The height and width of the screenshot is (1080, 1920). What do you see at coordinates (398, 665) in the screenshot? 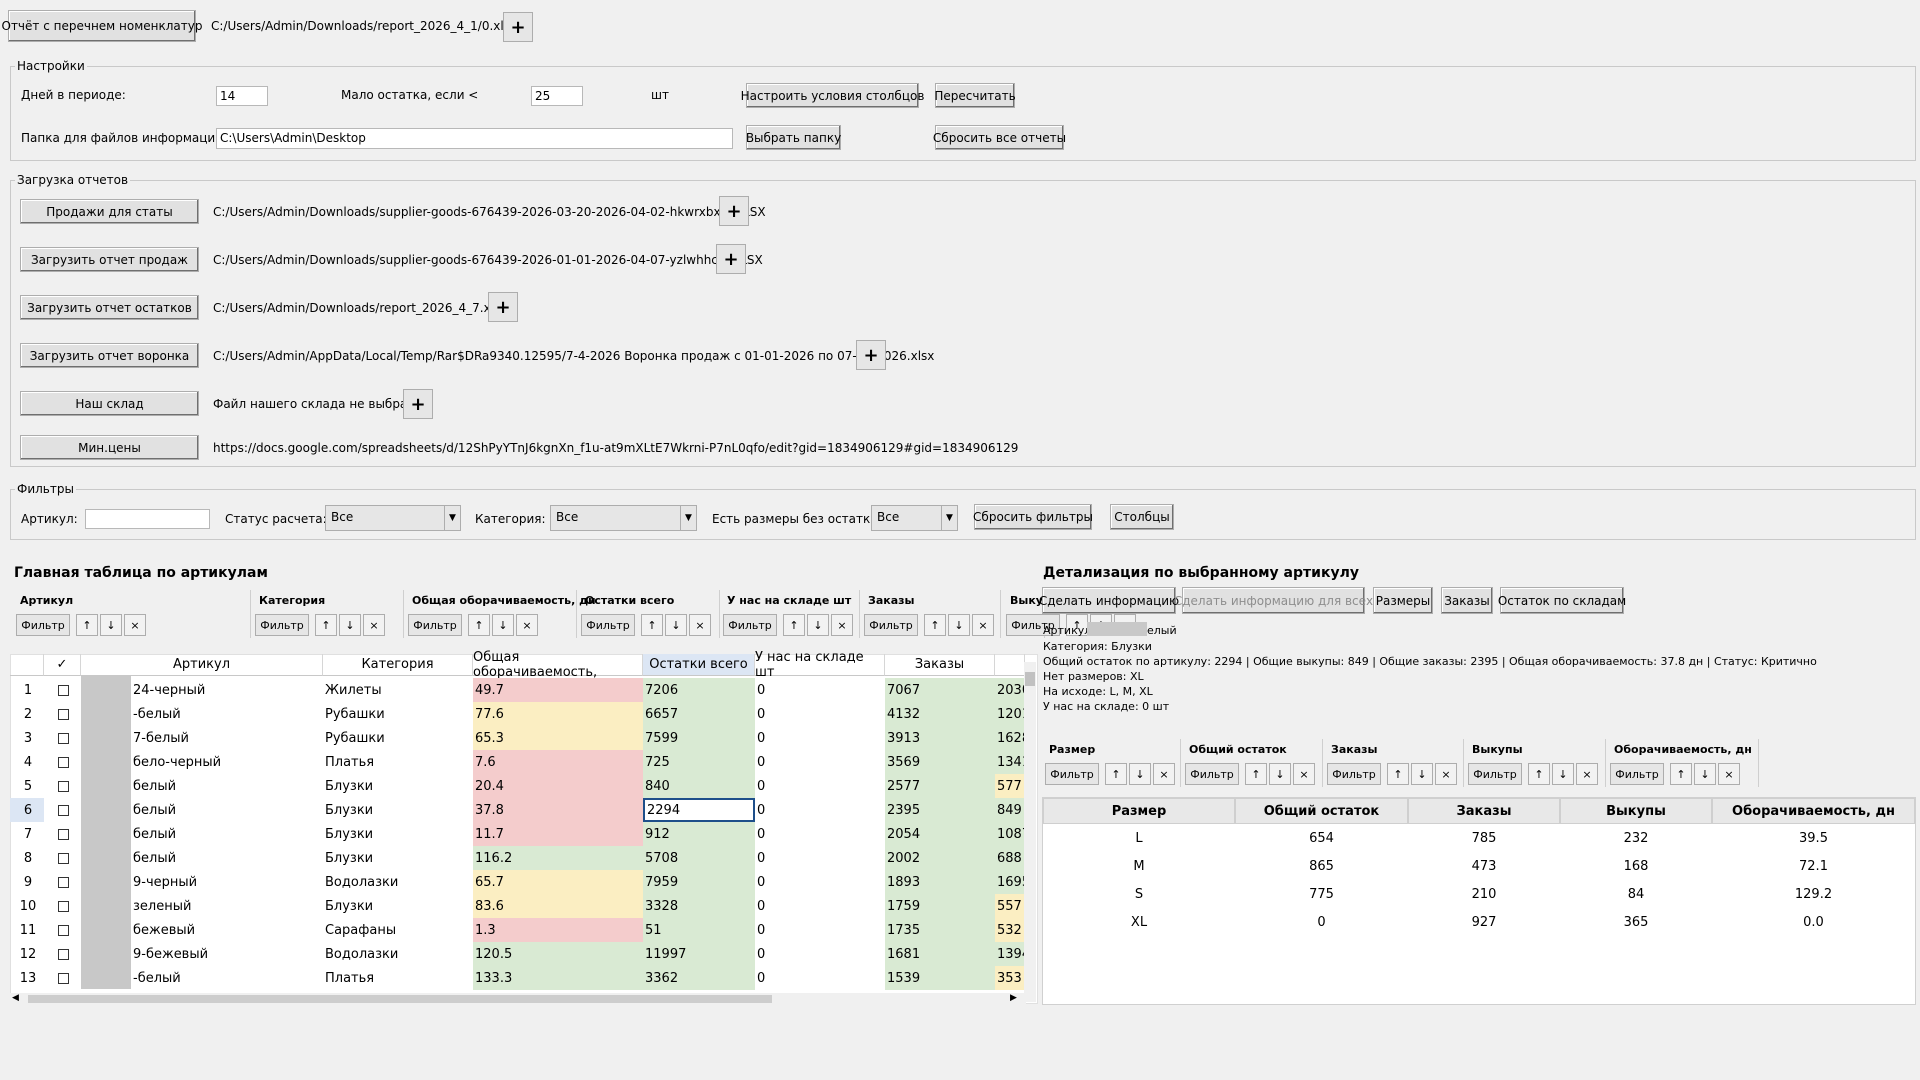
I see `column-header-category: Категория` at bounding box center [398, 665].